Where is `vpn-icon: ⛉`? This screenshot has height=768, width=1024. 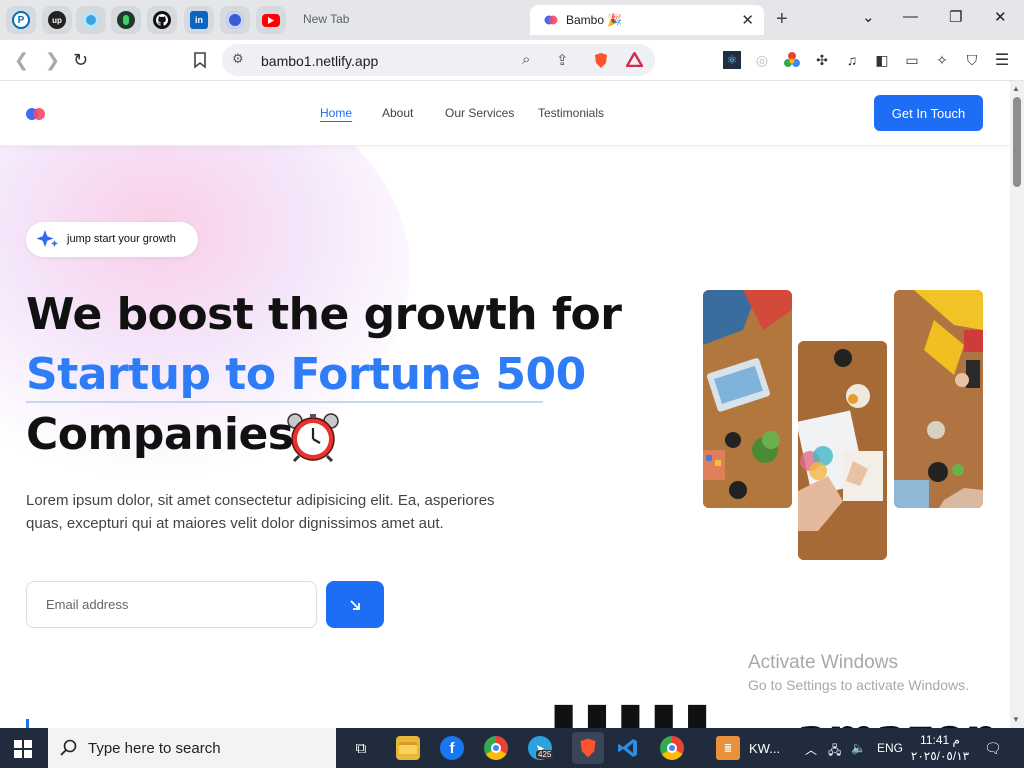 vpn-icon: ⛉ is located at coordinates (972, 60).